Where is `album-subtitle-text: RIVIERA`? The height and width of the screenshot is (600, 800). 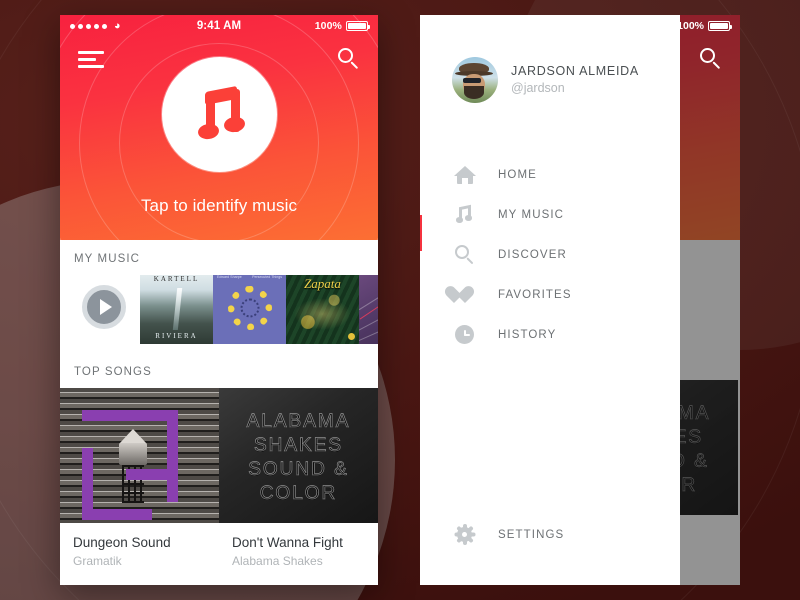 album-subtitle-text: RIVIERA is located at coordinates (176, 335).